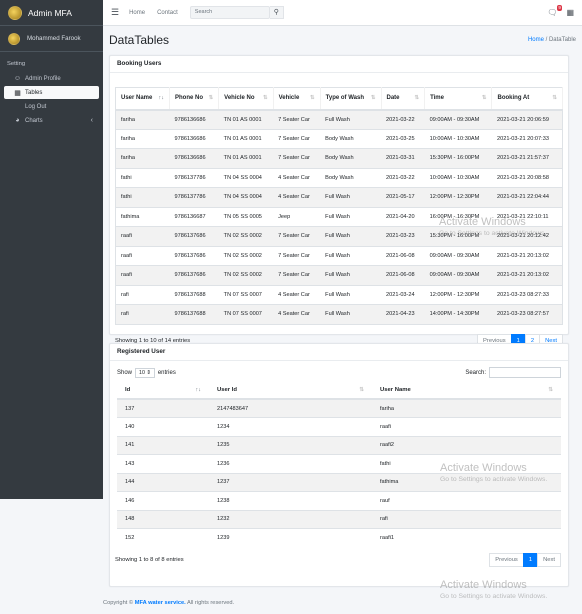  Describe the element at coordinates (163, 391) in the screenshot. I see `column-header: Id ↑↓` at that location.